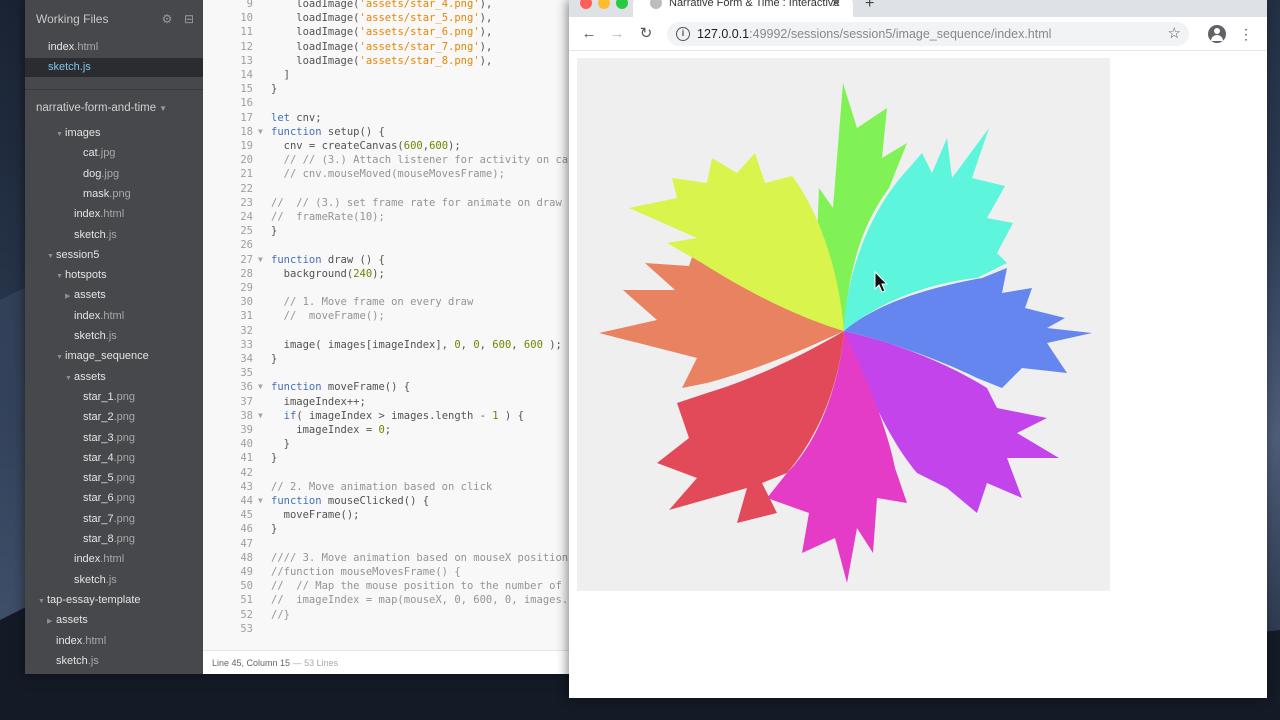 The image size is (1280, 720). What do you see at coordinates (389, 118) in the screenshot?
I see `code-line: 17 let cnv;` at bounding box center [389, 118].